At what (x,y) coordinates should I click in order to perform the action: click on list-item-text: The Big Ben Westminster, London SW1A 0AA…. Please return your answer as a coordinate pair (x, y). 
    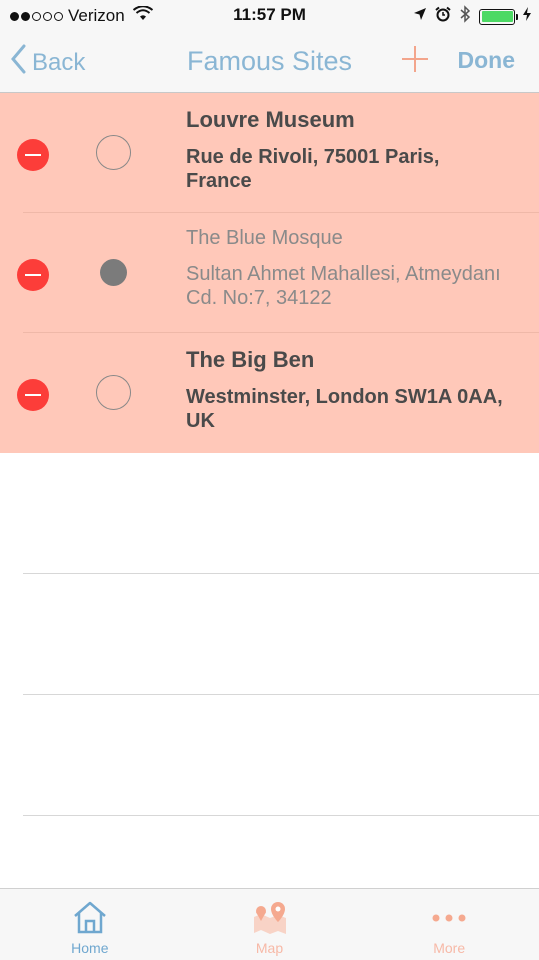
    Looking at the image, I should click on (346, 390).